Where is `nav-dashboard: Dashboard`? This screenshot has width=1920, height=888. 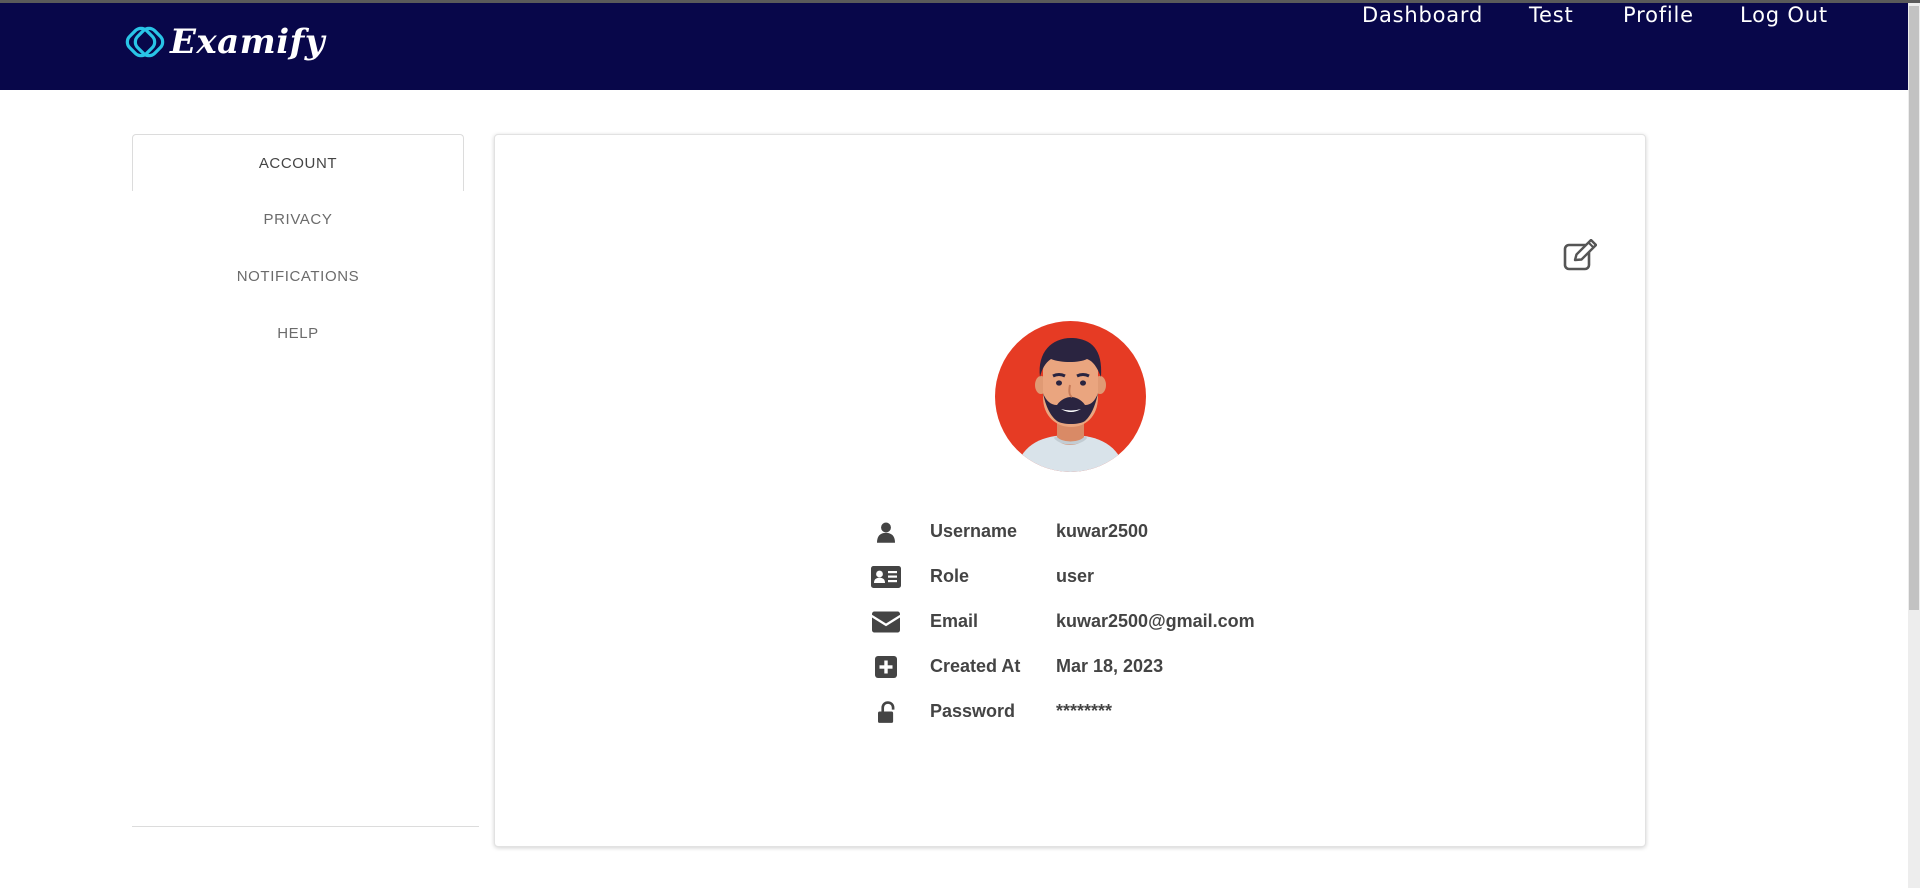 nav-dashboard: Dashboard is located at coordinates (1422, 15).